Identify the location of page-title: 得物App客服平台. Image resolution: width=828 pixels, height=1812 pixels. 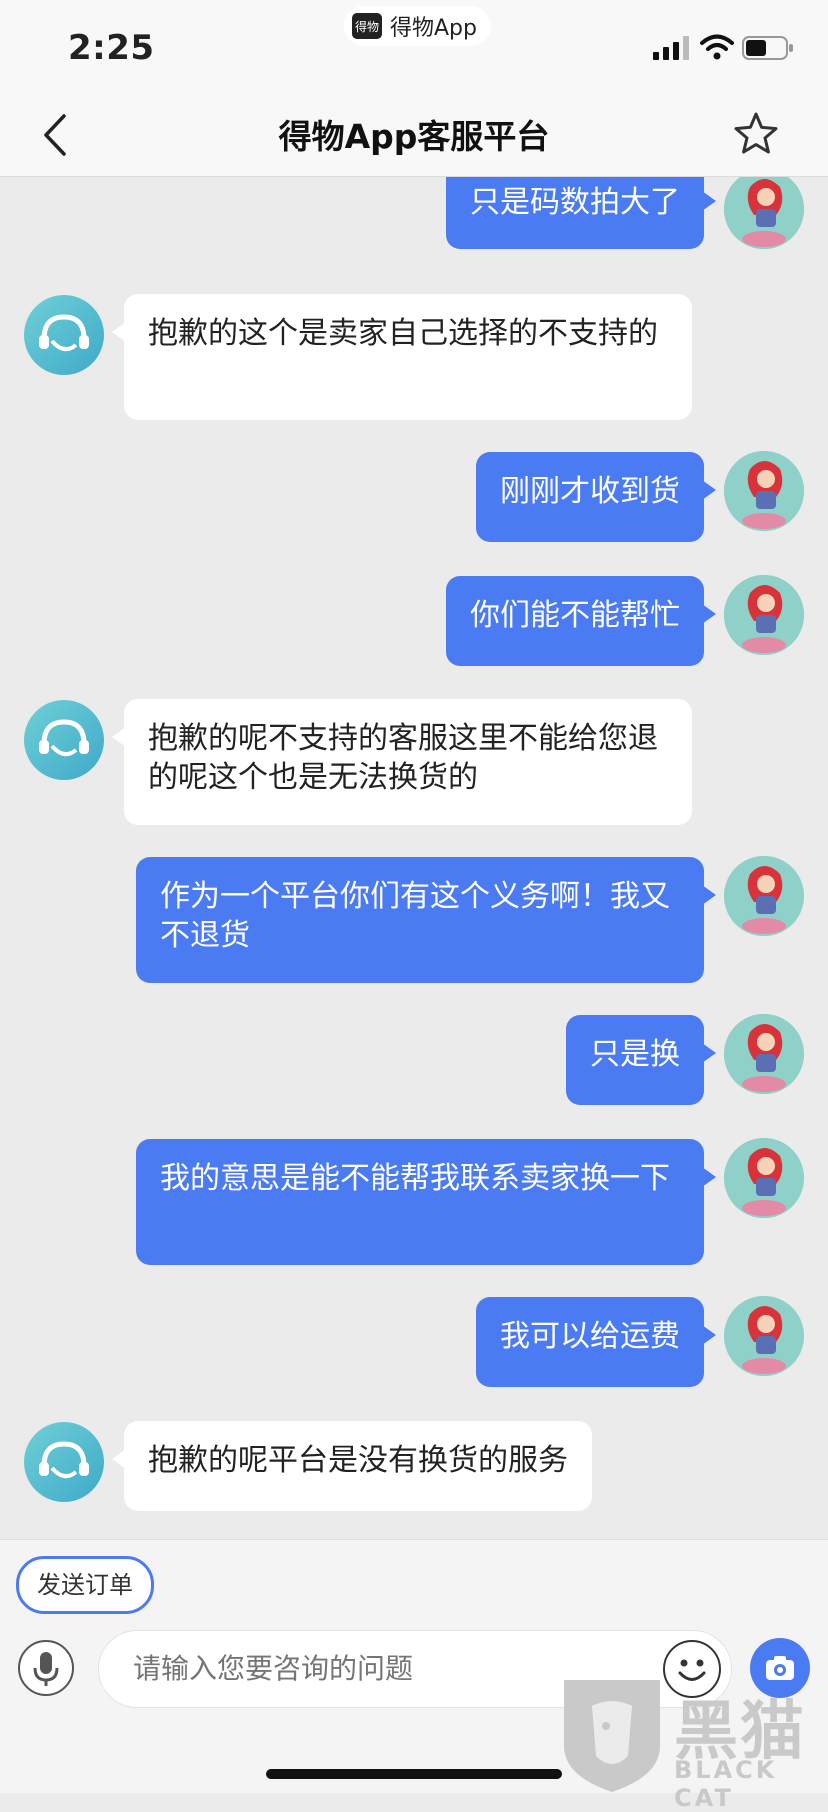
(414, 136).